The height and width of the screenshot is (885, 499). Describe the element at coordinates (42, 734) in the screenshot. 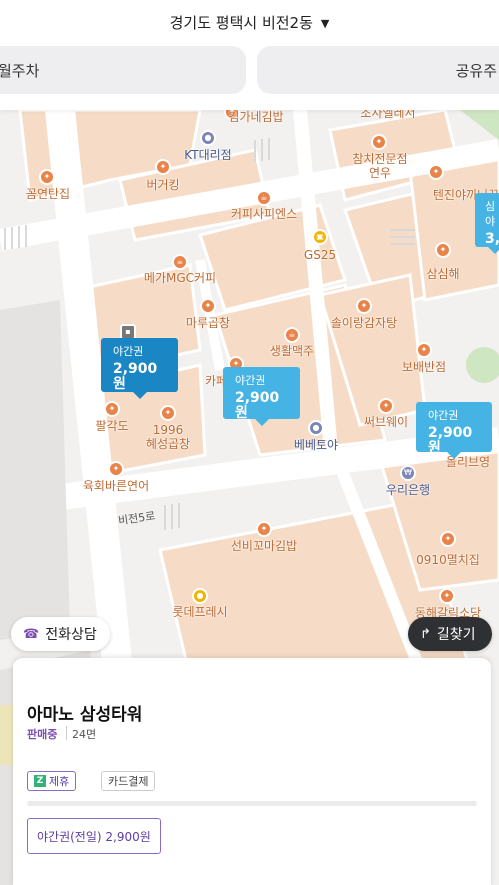

I see `sale-status: 판매중` at that location.